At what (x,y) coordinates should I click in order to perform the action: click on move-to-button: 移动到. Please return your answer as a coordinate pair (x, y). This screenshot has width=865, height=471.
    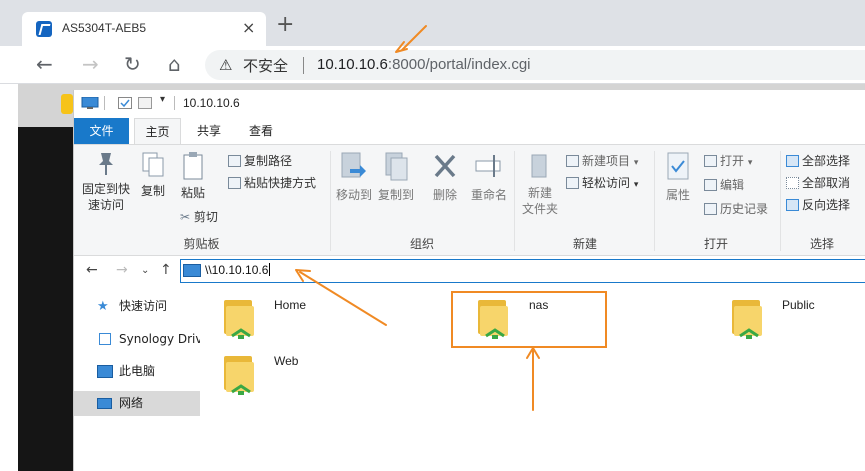
    Looking at the image, I should click on (354, 177).